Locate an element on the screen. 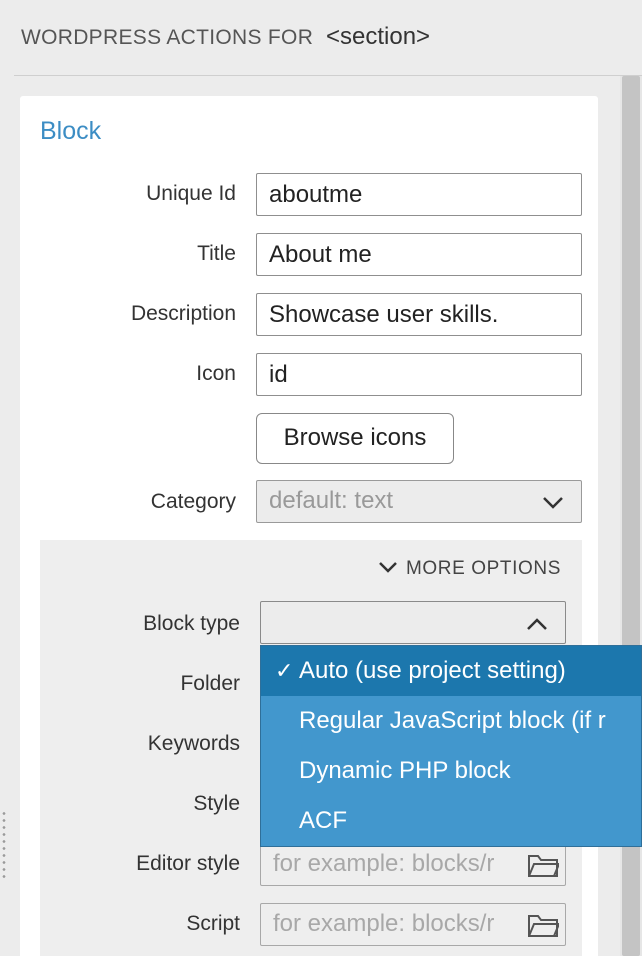  block-type-option-auto: ✓ Auto (use project setting) is located at coordinates (451, 671).